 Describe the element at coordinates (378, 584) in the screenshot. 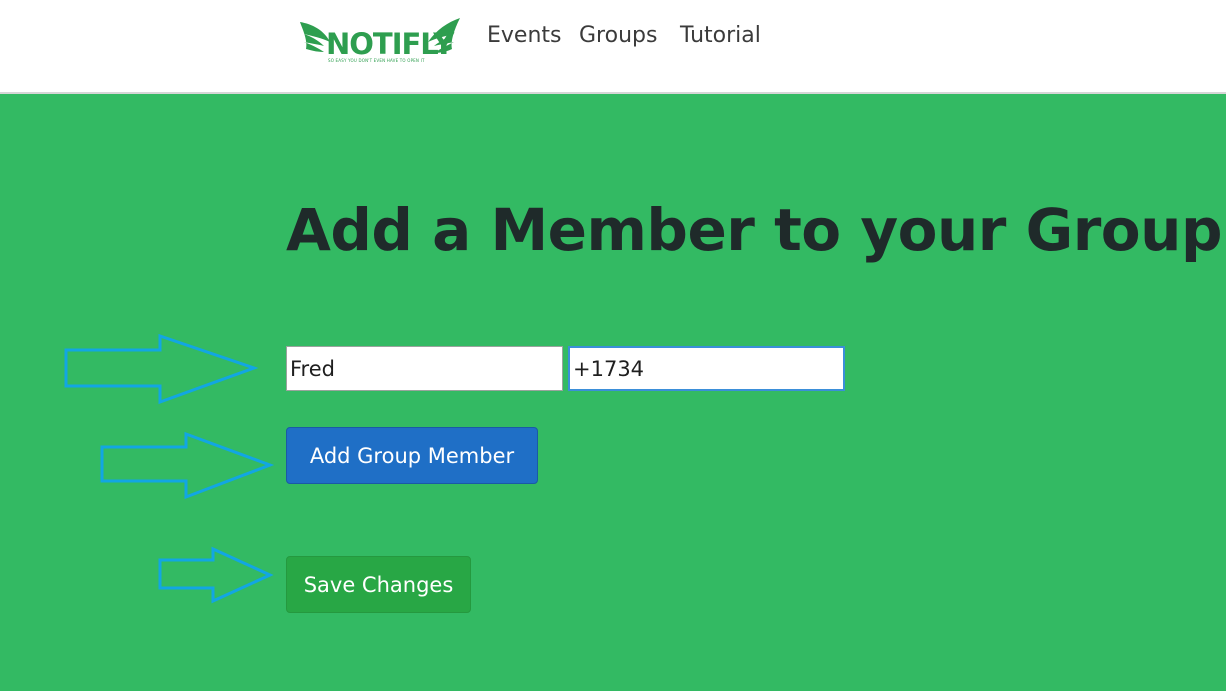

I see `save-changes-button: Save Changes` at that location.